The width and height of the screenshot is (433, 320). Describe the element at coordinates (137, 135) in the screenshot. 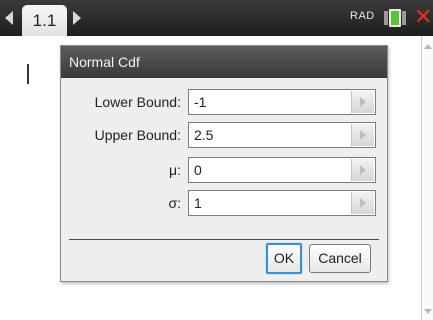

I see `upper-bound-label: Upper Bound:` at that location.